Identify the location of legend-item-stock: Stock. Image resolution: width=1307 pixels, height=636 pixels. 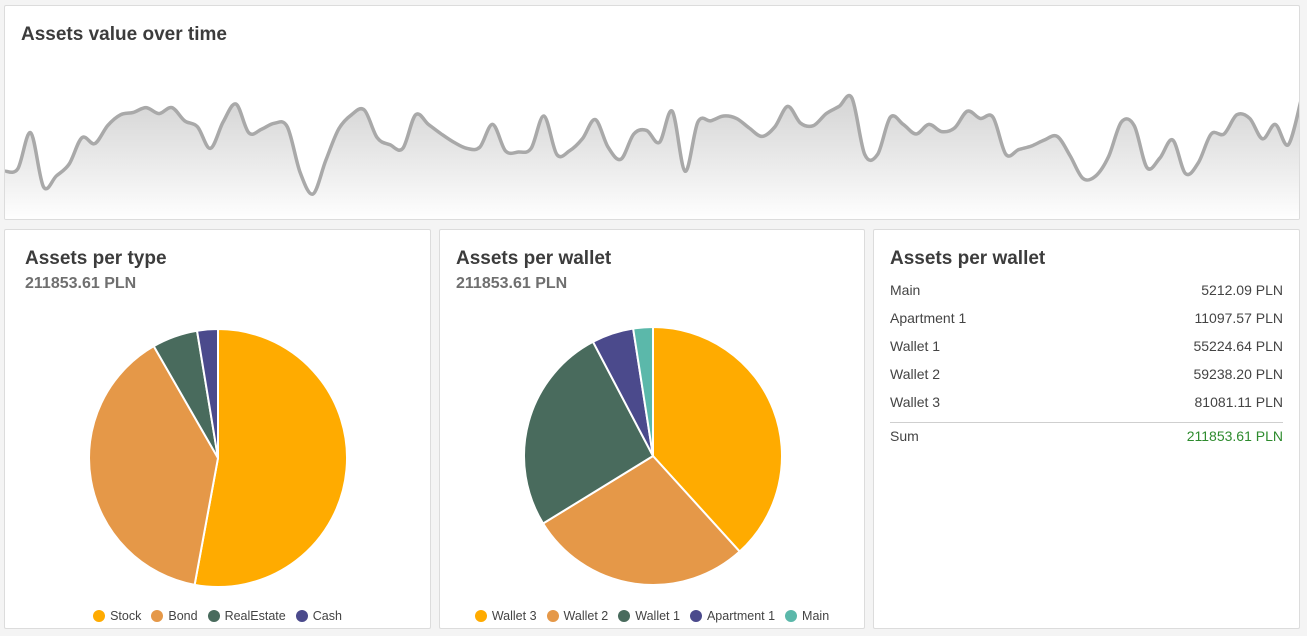
(117, 616).